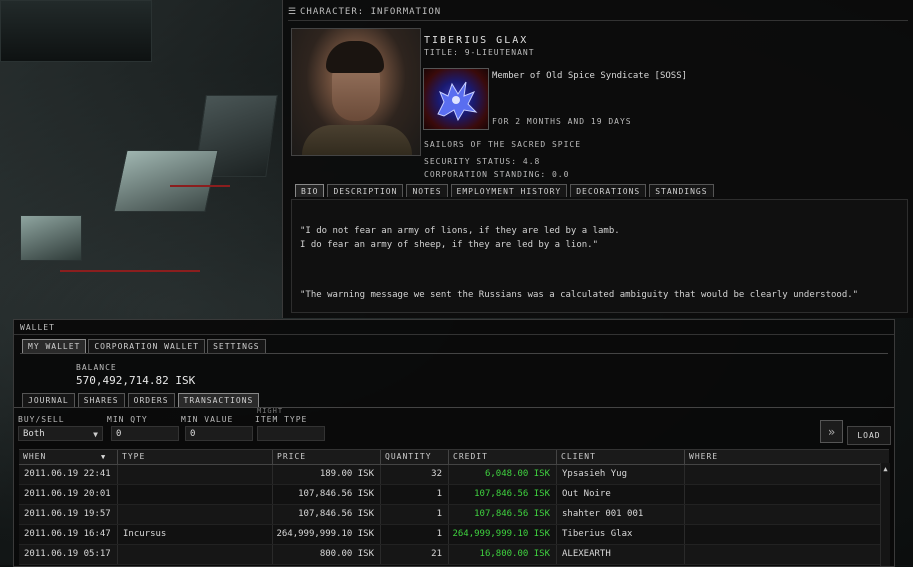  I want to click on wallet-tabs: MY WALLET CORPORATION WALLET SETTINGS, so click(144, 346).